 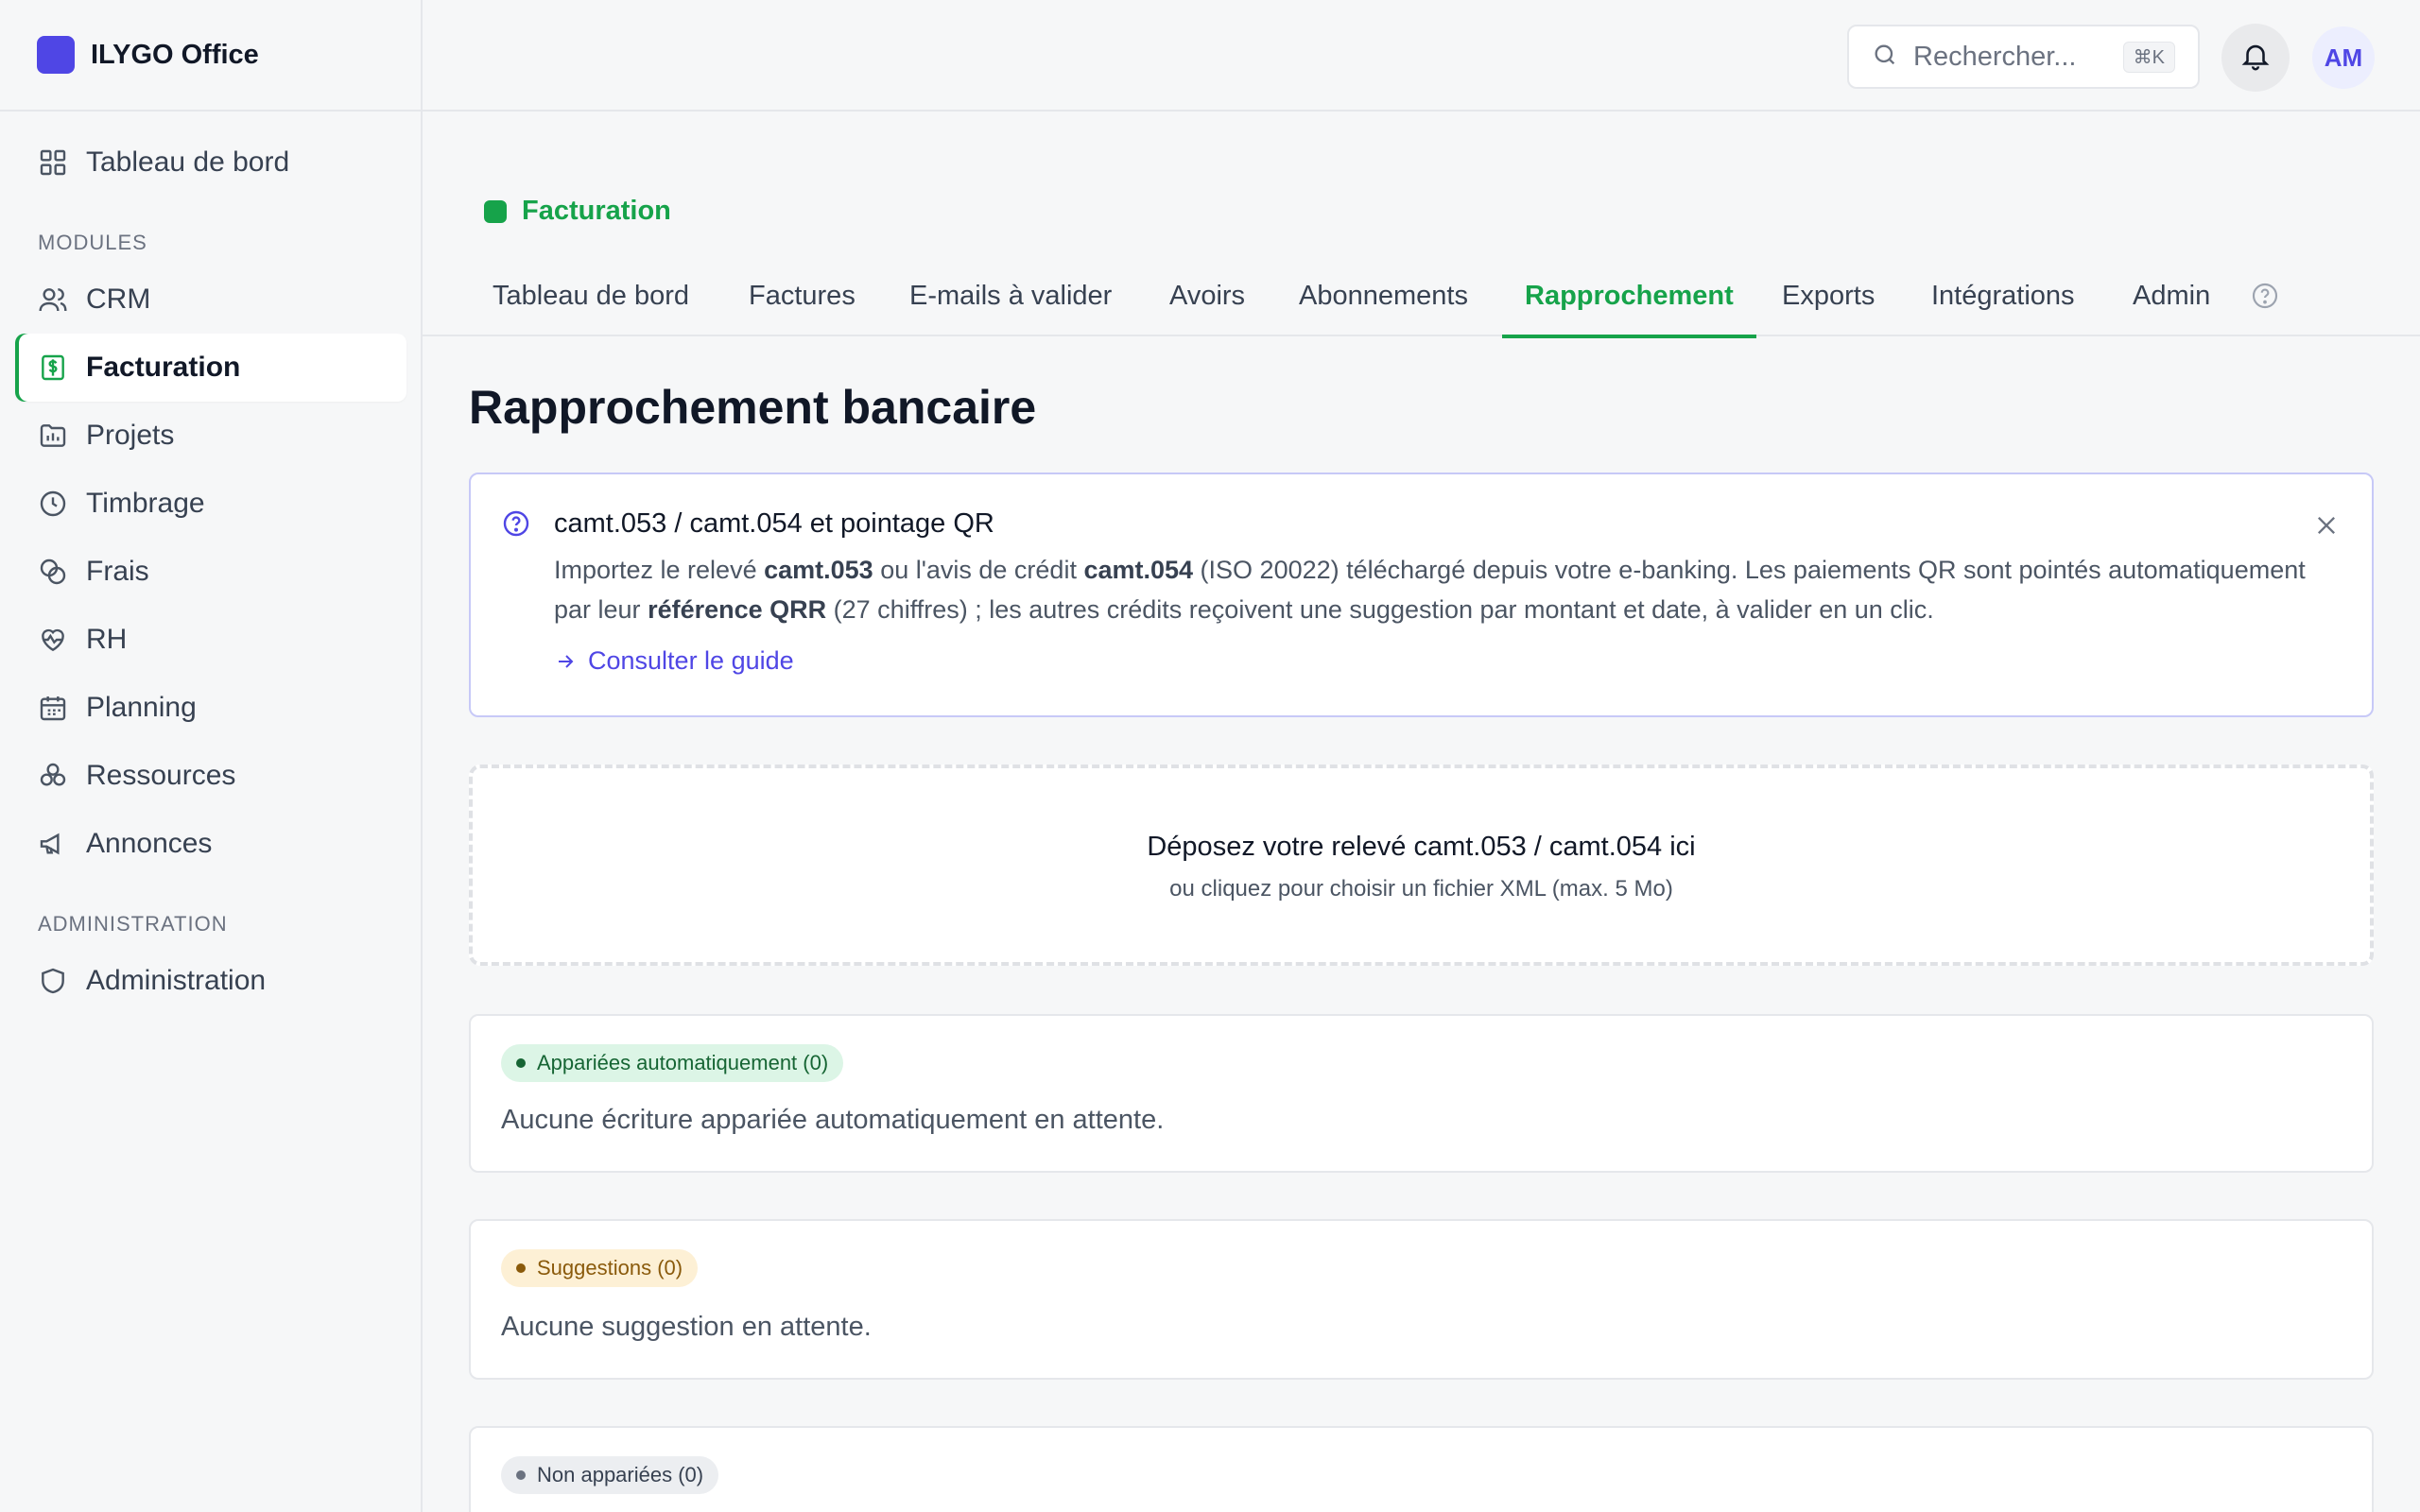 I want to click on bell-icon, so click(x=2255, y=58).